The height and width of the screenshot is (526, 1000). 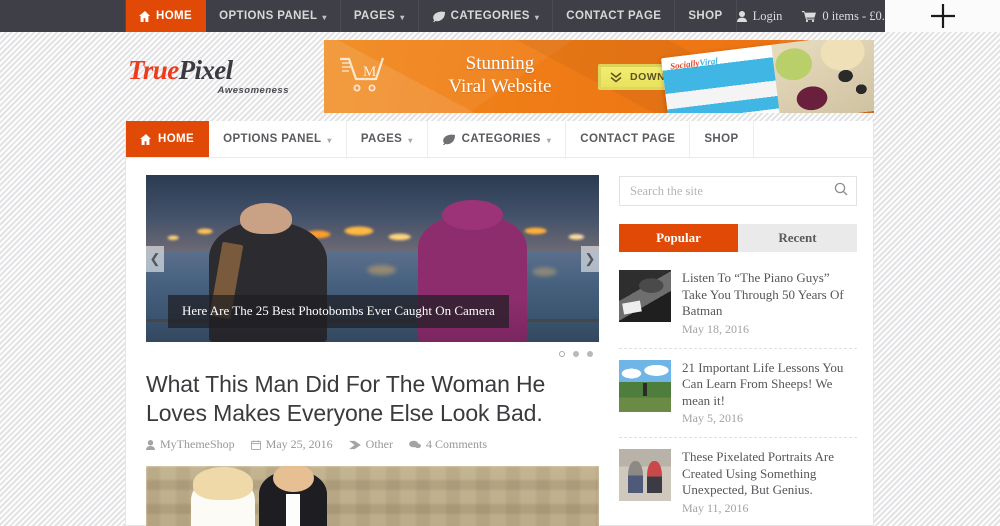 What do you see at coordinates (362, 77) in the screenshot?
I see `banner-cart-icon: M` at bounding box center [362, 77].